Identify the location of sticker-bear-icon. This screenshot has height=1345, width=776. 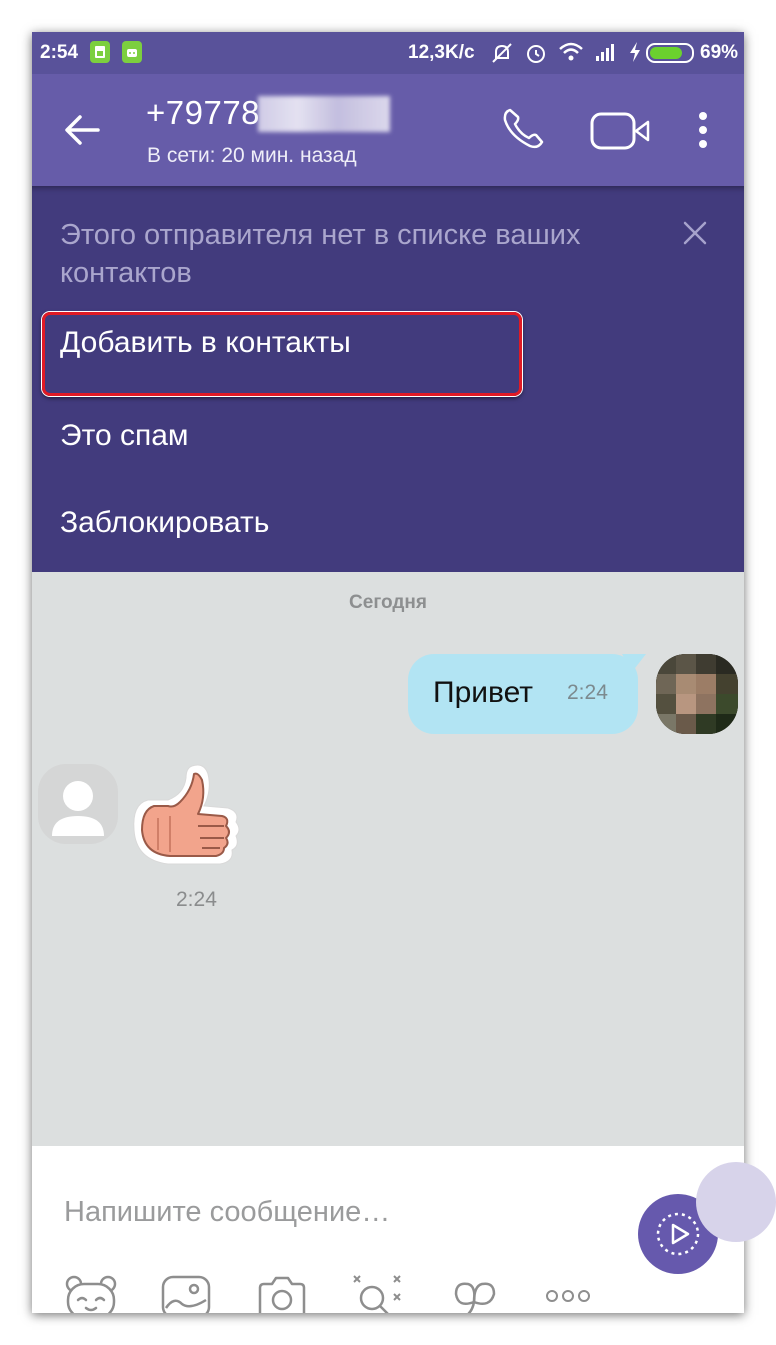
(91, 1293).